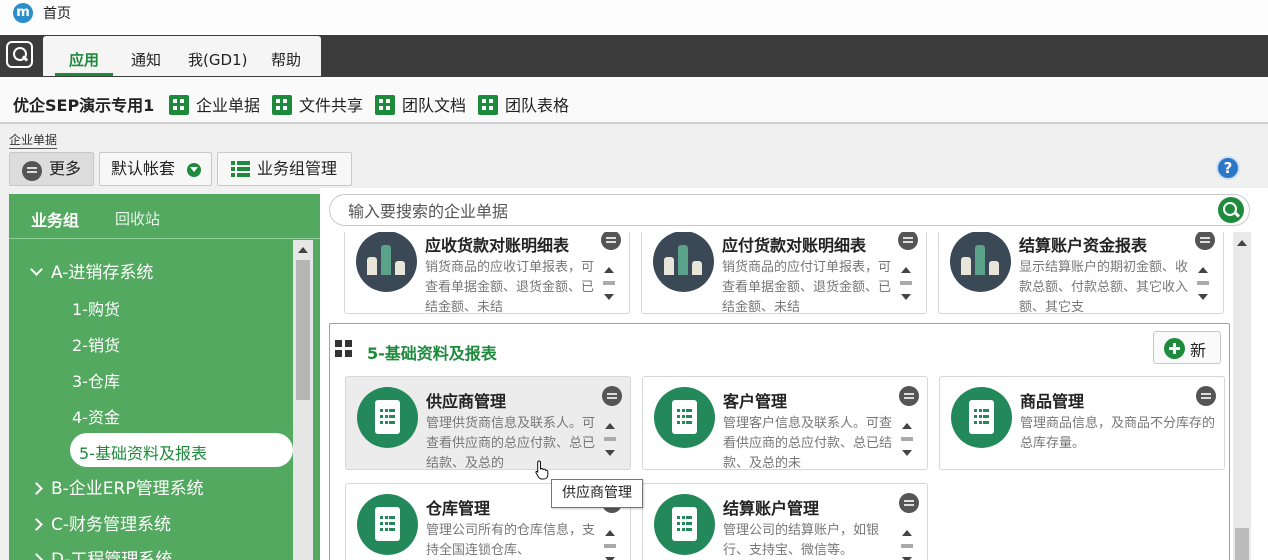  Describe the element at coordinates (511, 540) in the screenshot. I see `card-desc: 管理公司所有的仓库信息，支持全国连锁仓库、` at that location.